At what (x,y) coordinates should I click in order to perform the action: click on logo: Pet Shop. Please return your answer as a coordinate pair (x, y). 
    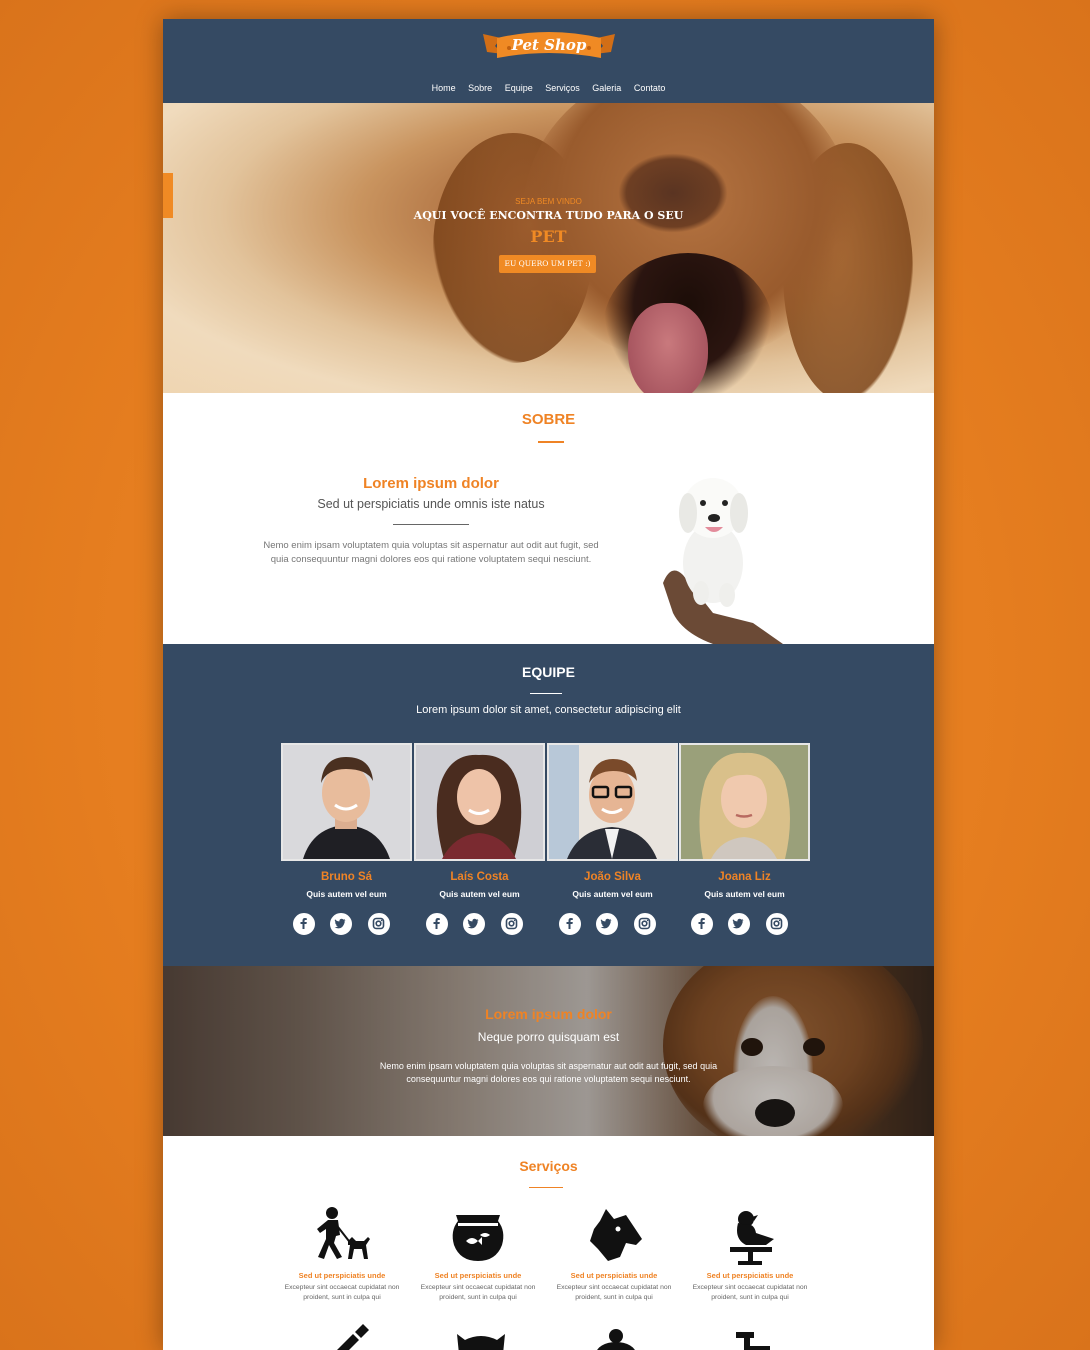
    Looking at the image, I should click on (549, 48).